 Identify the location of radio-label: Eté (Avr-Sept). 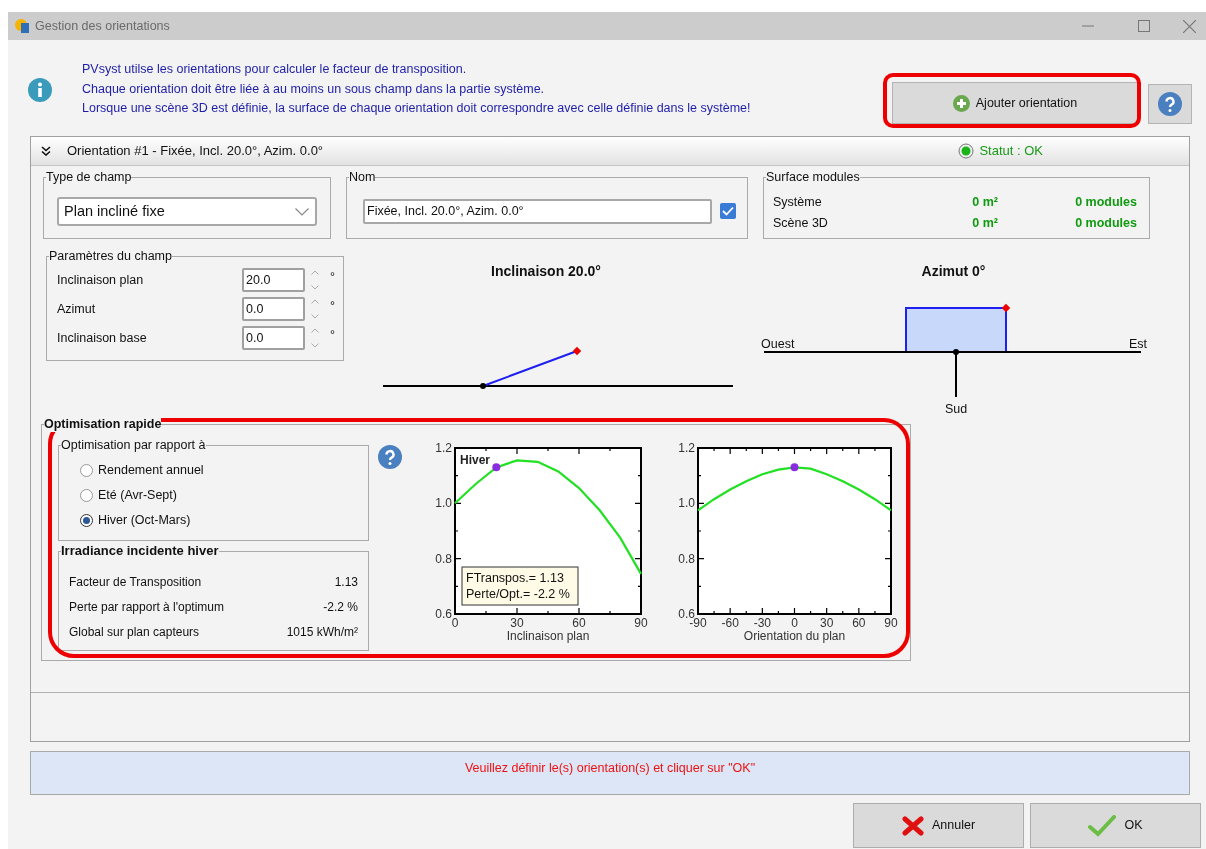
(137, 496).